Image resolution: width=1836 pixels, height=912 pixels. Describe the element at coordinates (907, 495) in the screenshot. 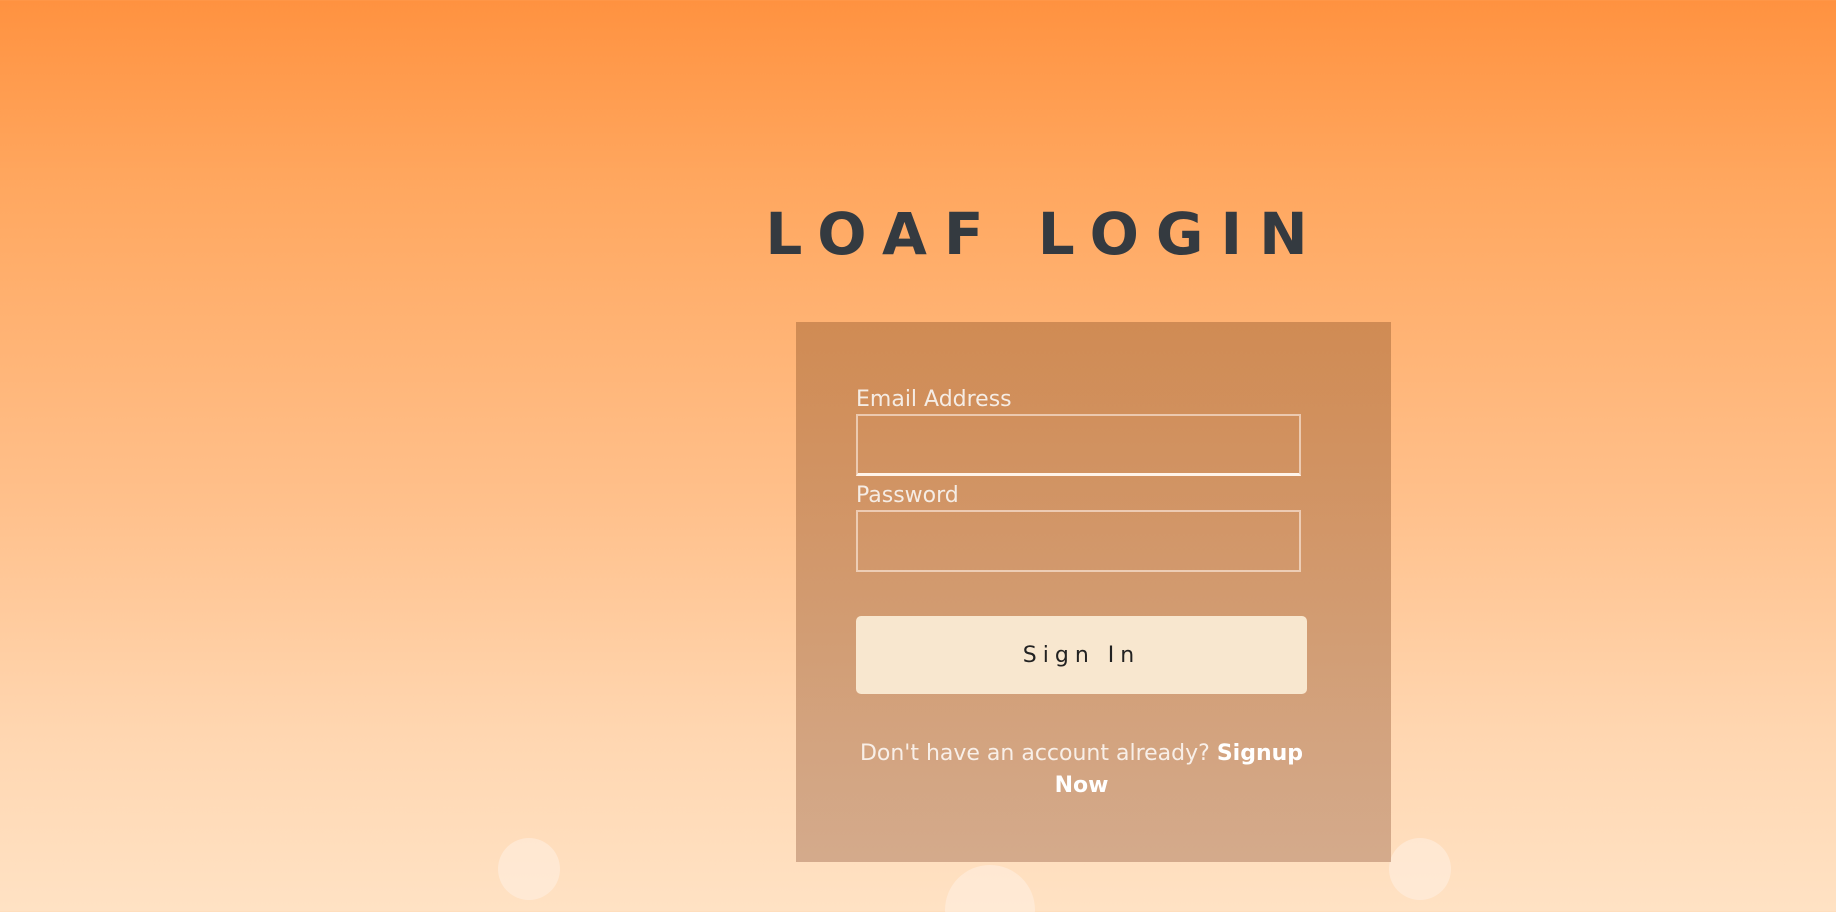

I see `password-label: Password` at that location.